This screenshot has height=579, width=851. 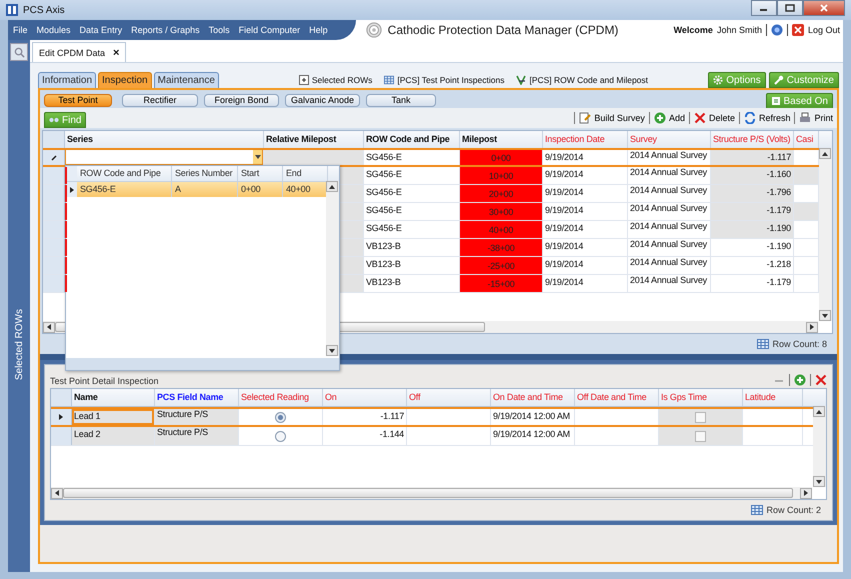 I want to click on menu-item: Tools, so click(x=219, y=30).